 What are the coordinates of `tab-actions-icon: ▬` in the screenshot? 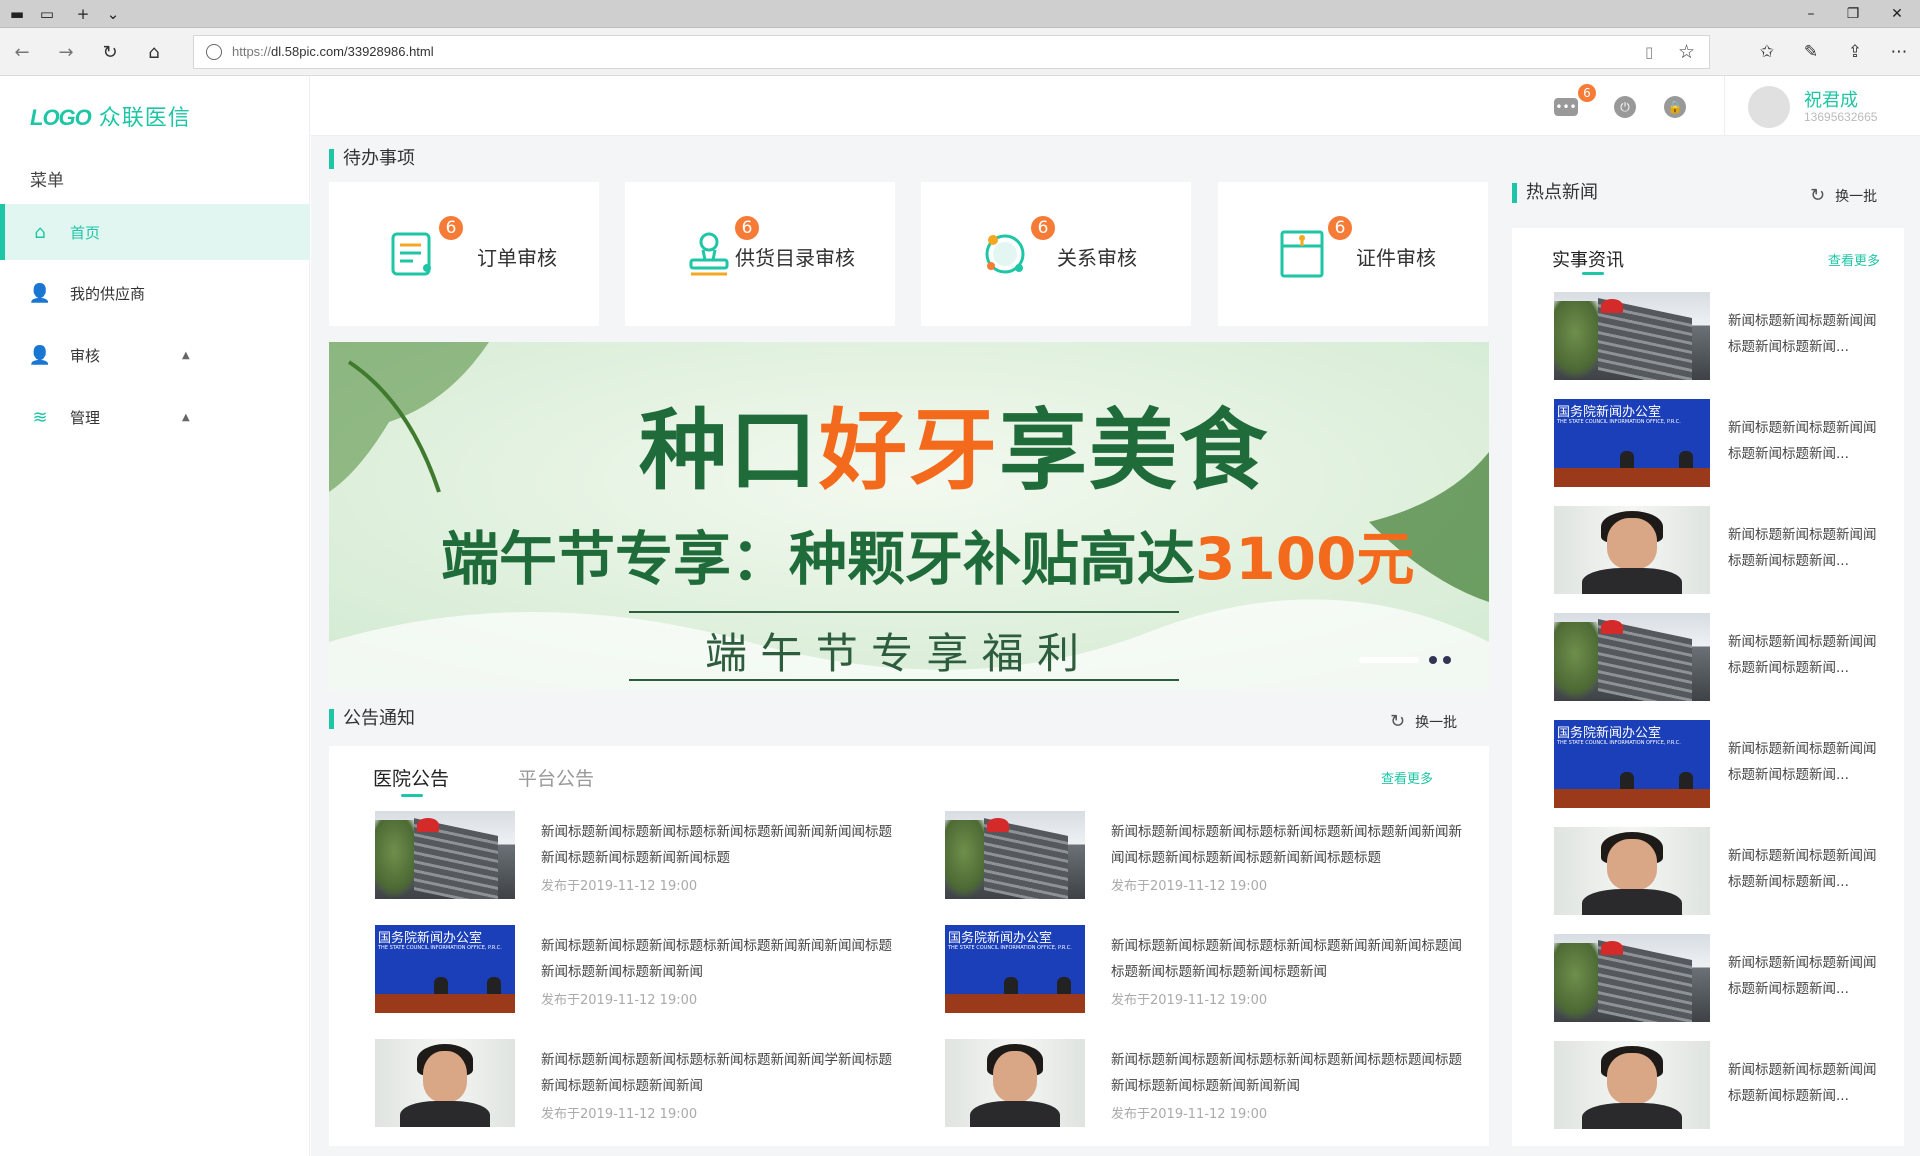 It's located at (17, 14).